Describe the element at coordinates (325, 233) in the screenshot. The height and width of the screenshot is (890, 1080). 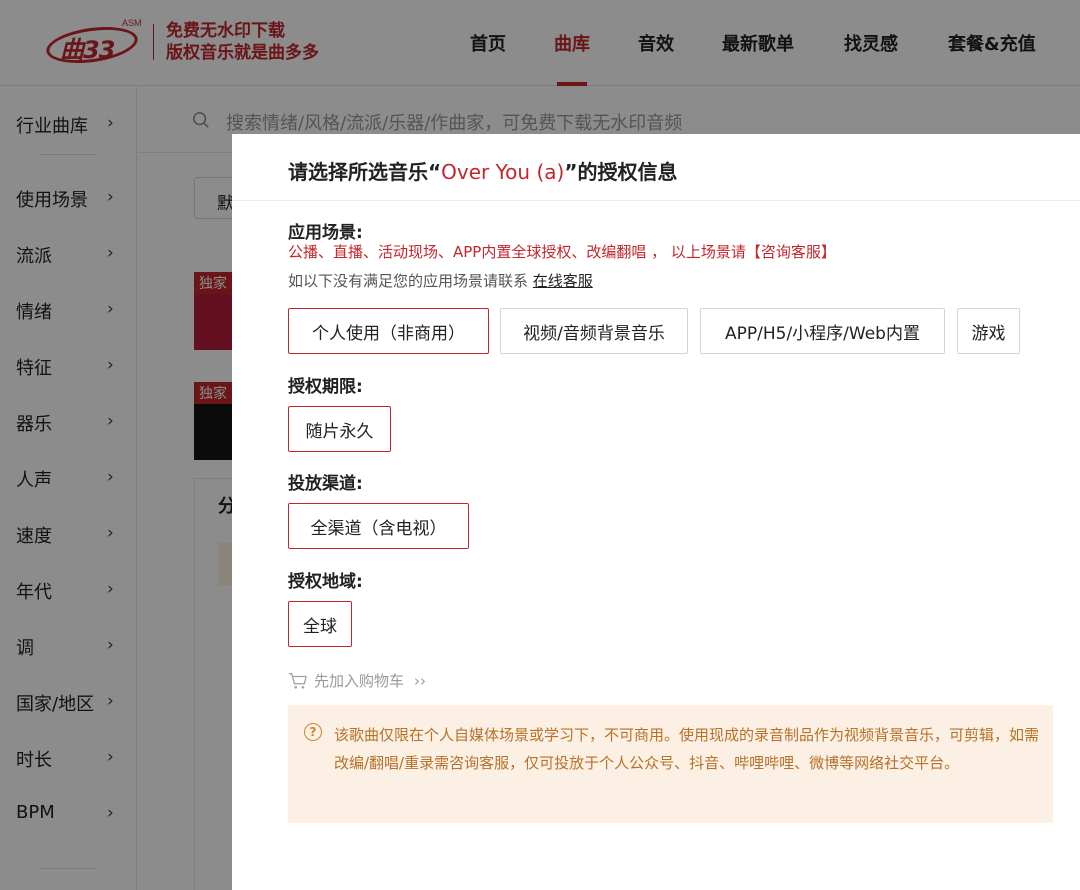
I see `scene-label: 应用场景:` at that location.